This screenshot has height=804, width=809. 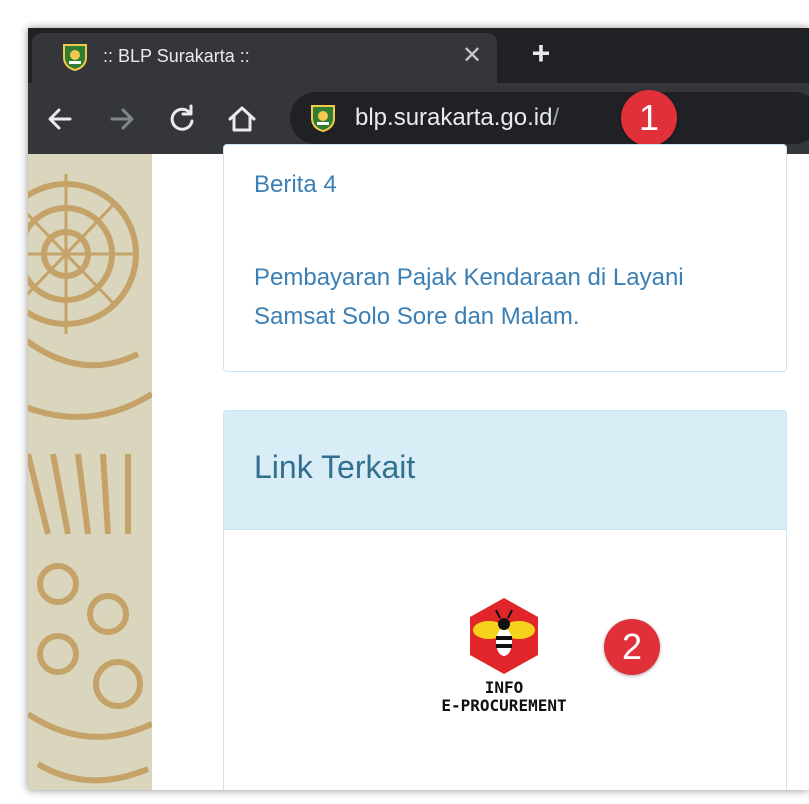 What do you see at coordinates (417, 317) in the screenshot?
I see `news-link-2-line-2: Samsat Solo Sore dan Malam.` at bounding box center [417, 317].